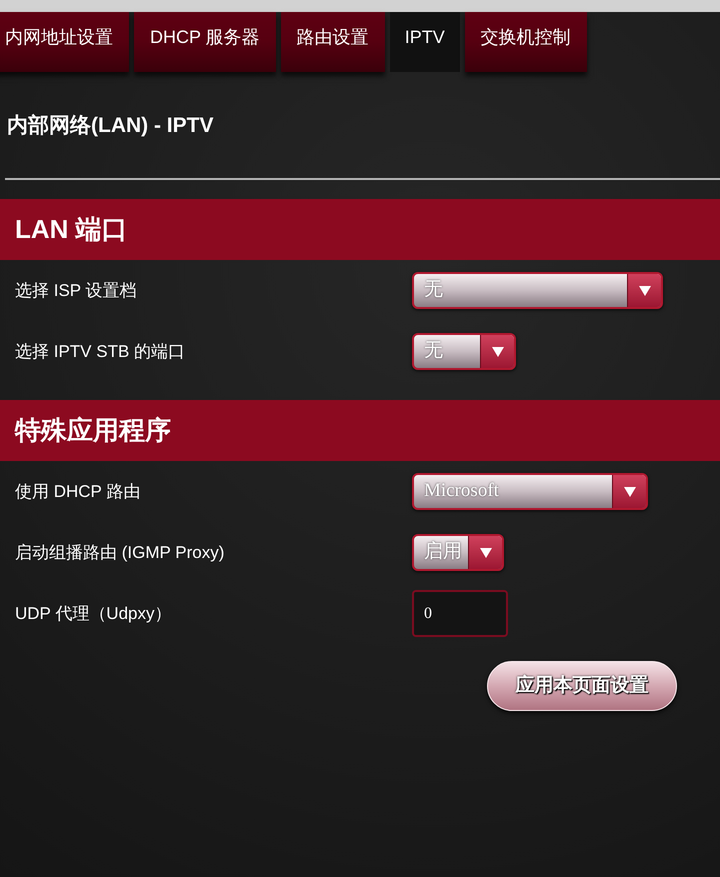 This screenshot has width=720, height=877. What do you see at coordinates (205, 42) in the screenshot?
I see `tab: DHCP 服务器` at bounding box center [205, 42].